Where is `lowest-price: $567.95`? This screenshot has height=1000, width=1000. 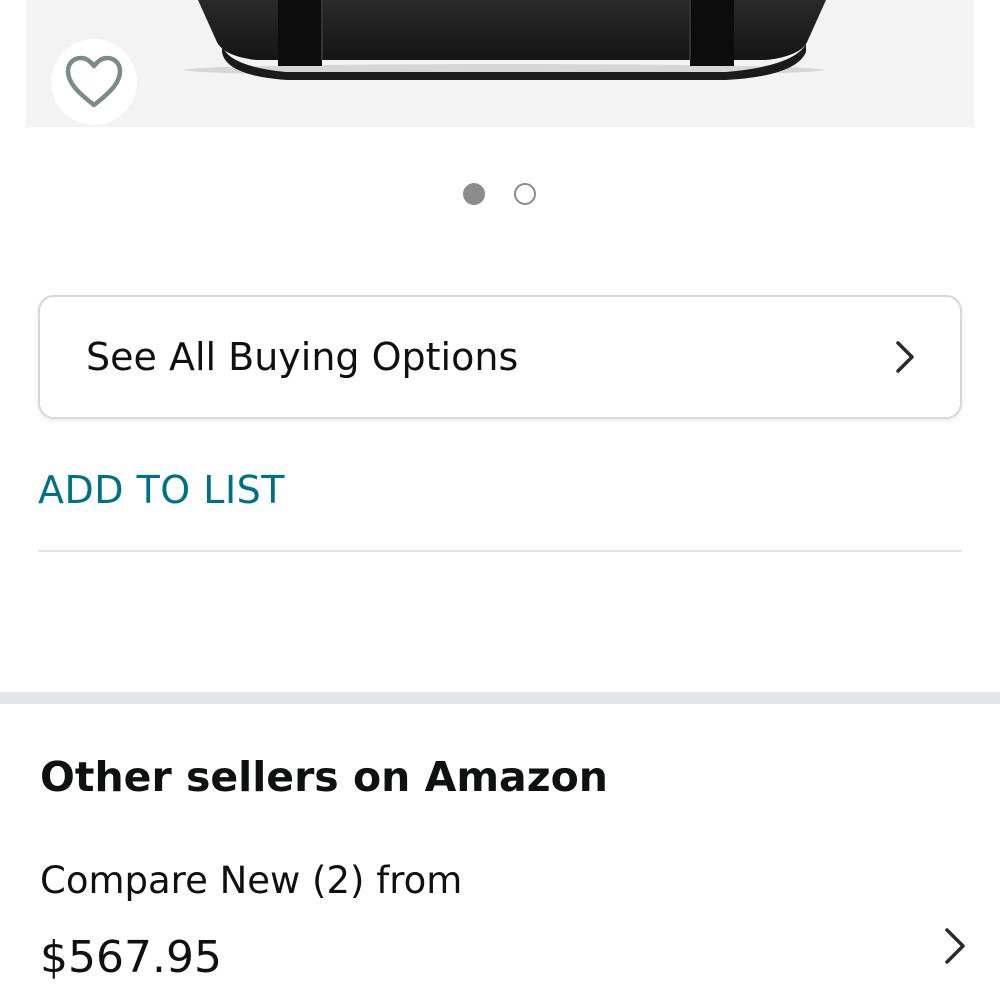 lowest-price: $567.95 is located at coordinates (131, 957).